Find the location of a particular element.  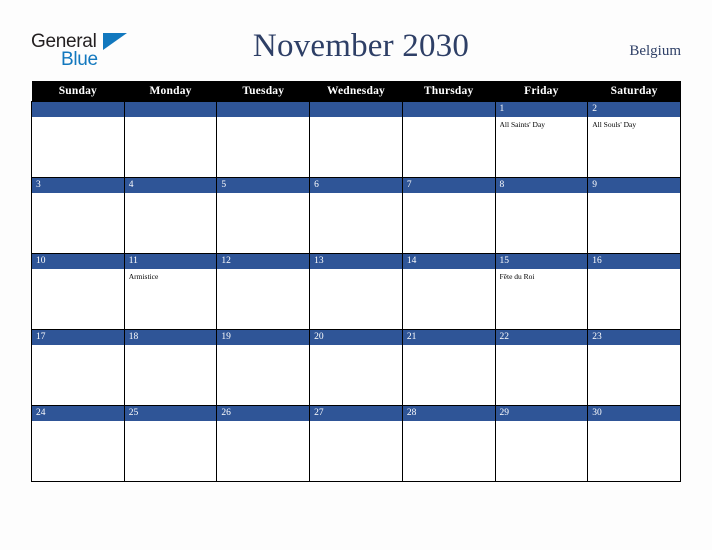

calendar-day-cell: 13 is located at coordinates (356, 291).